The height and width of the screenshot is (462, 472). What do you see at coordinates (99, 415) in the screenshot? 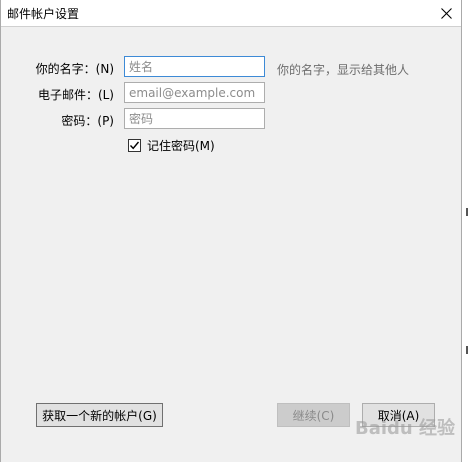
I see `get-new-account-button: 获取一个新的帐户(G)` at bounding box center [99, 415].